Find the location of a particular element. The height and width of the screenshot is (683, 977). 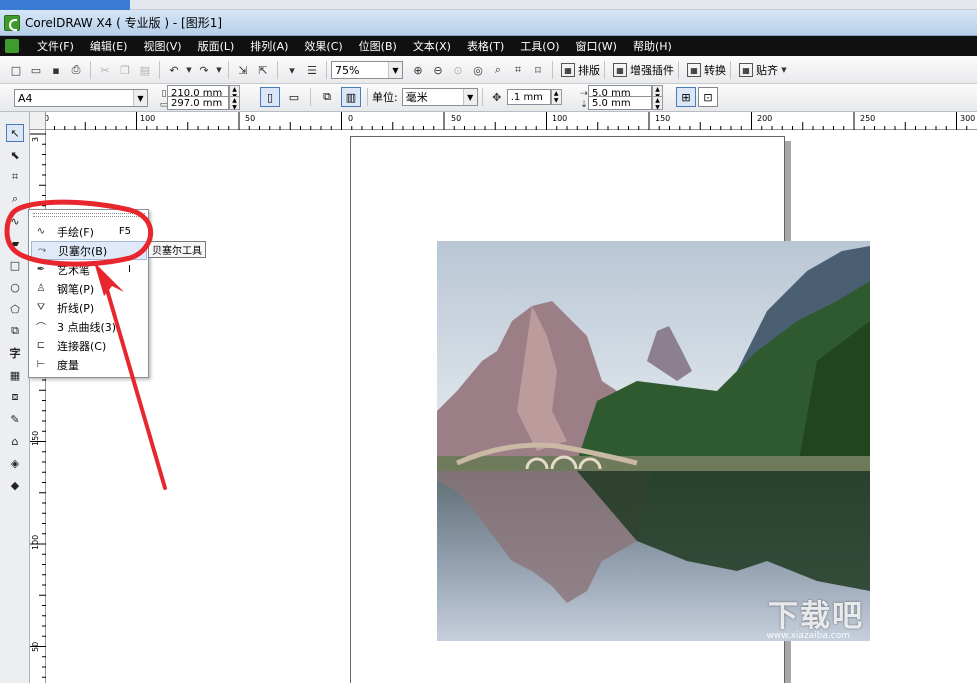

application-launcher-icon: ▾ is located at coordinates (292, 70).